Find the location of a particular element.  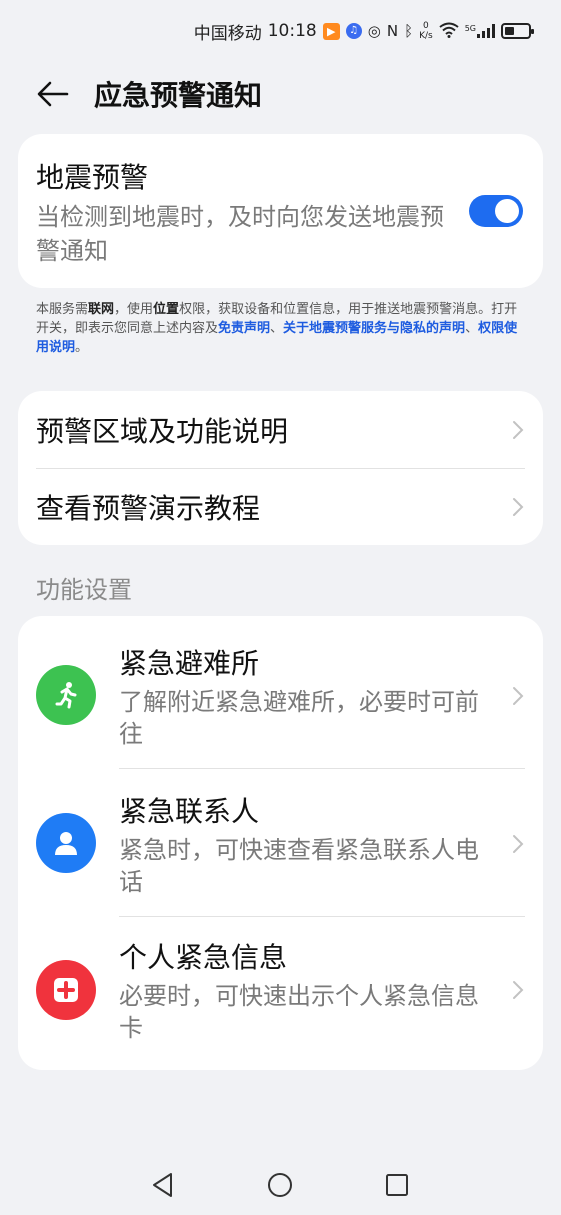

system-navigation-bar is located at coordinates (280, 1185).